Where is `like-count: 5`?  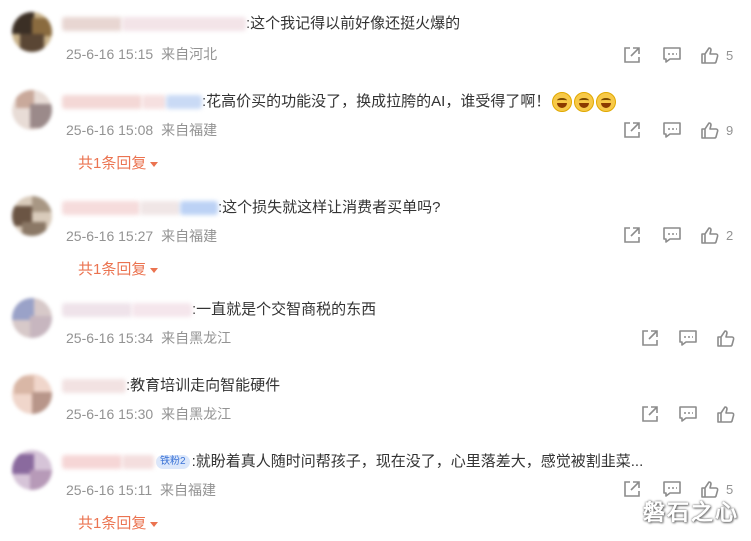
like-count: 5 is located at coordinates (730, 55).